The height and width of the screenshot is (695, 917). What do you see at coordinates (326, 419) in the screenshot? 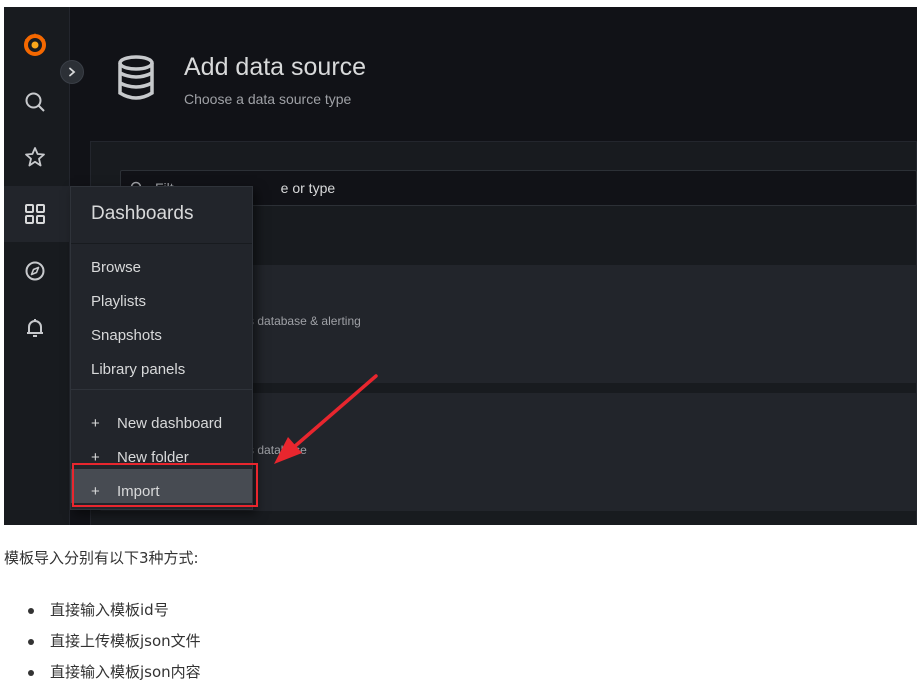
I see `annotation-arrow` at bounding box center [326, 419].